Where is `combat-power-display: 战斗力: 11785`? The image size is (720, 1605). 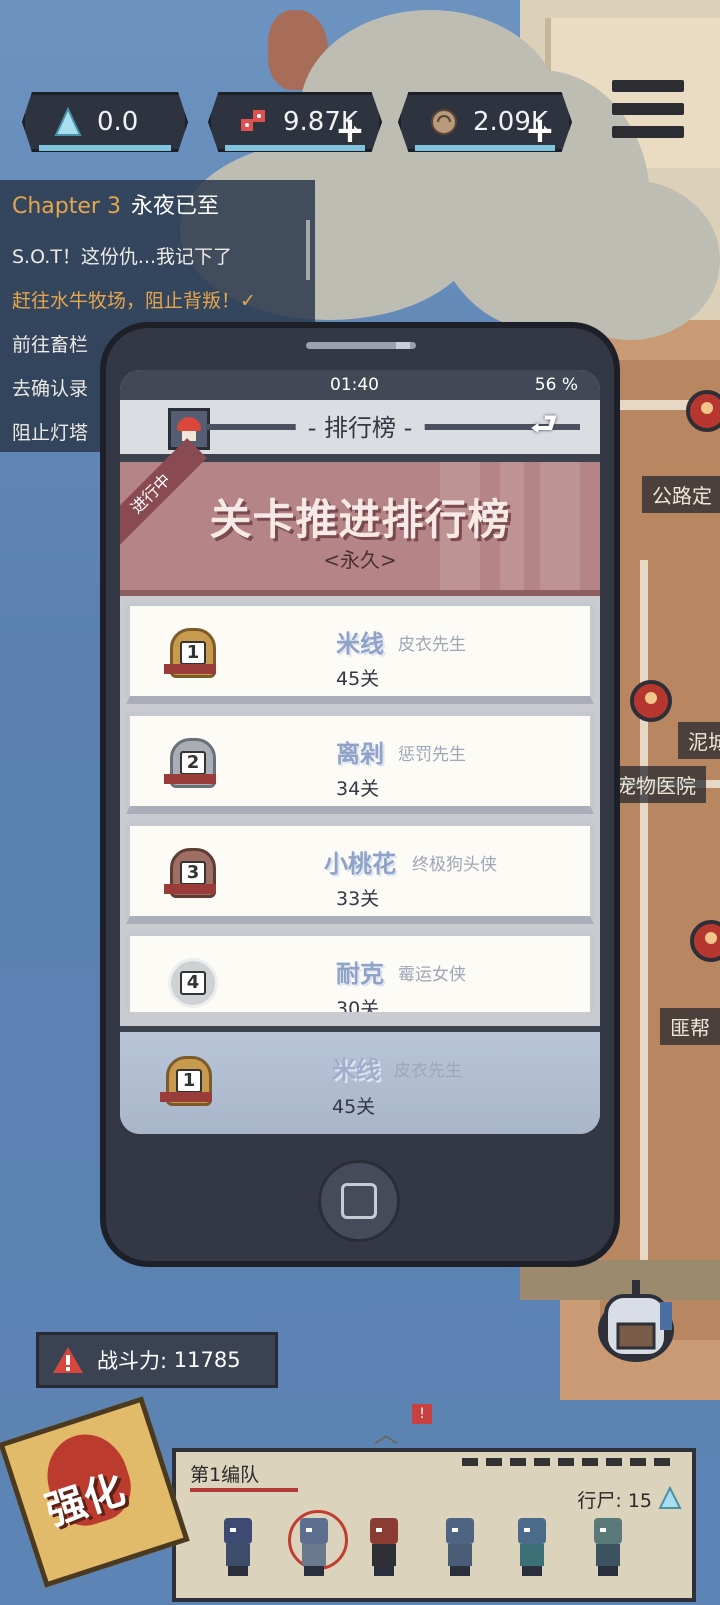
combat-power-display: 战斗力: 11785 is located at coordinates (157, 1360).